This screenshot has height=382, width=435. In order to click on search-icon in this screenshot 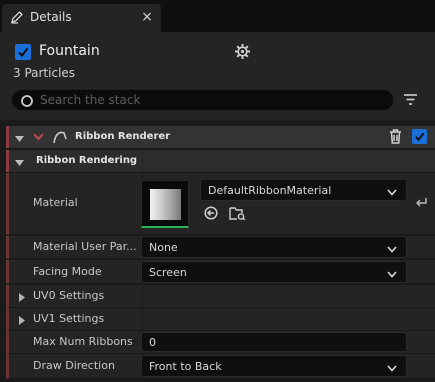, I will do `click(27, 101)`.